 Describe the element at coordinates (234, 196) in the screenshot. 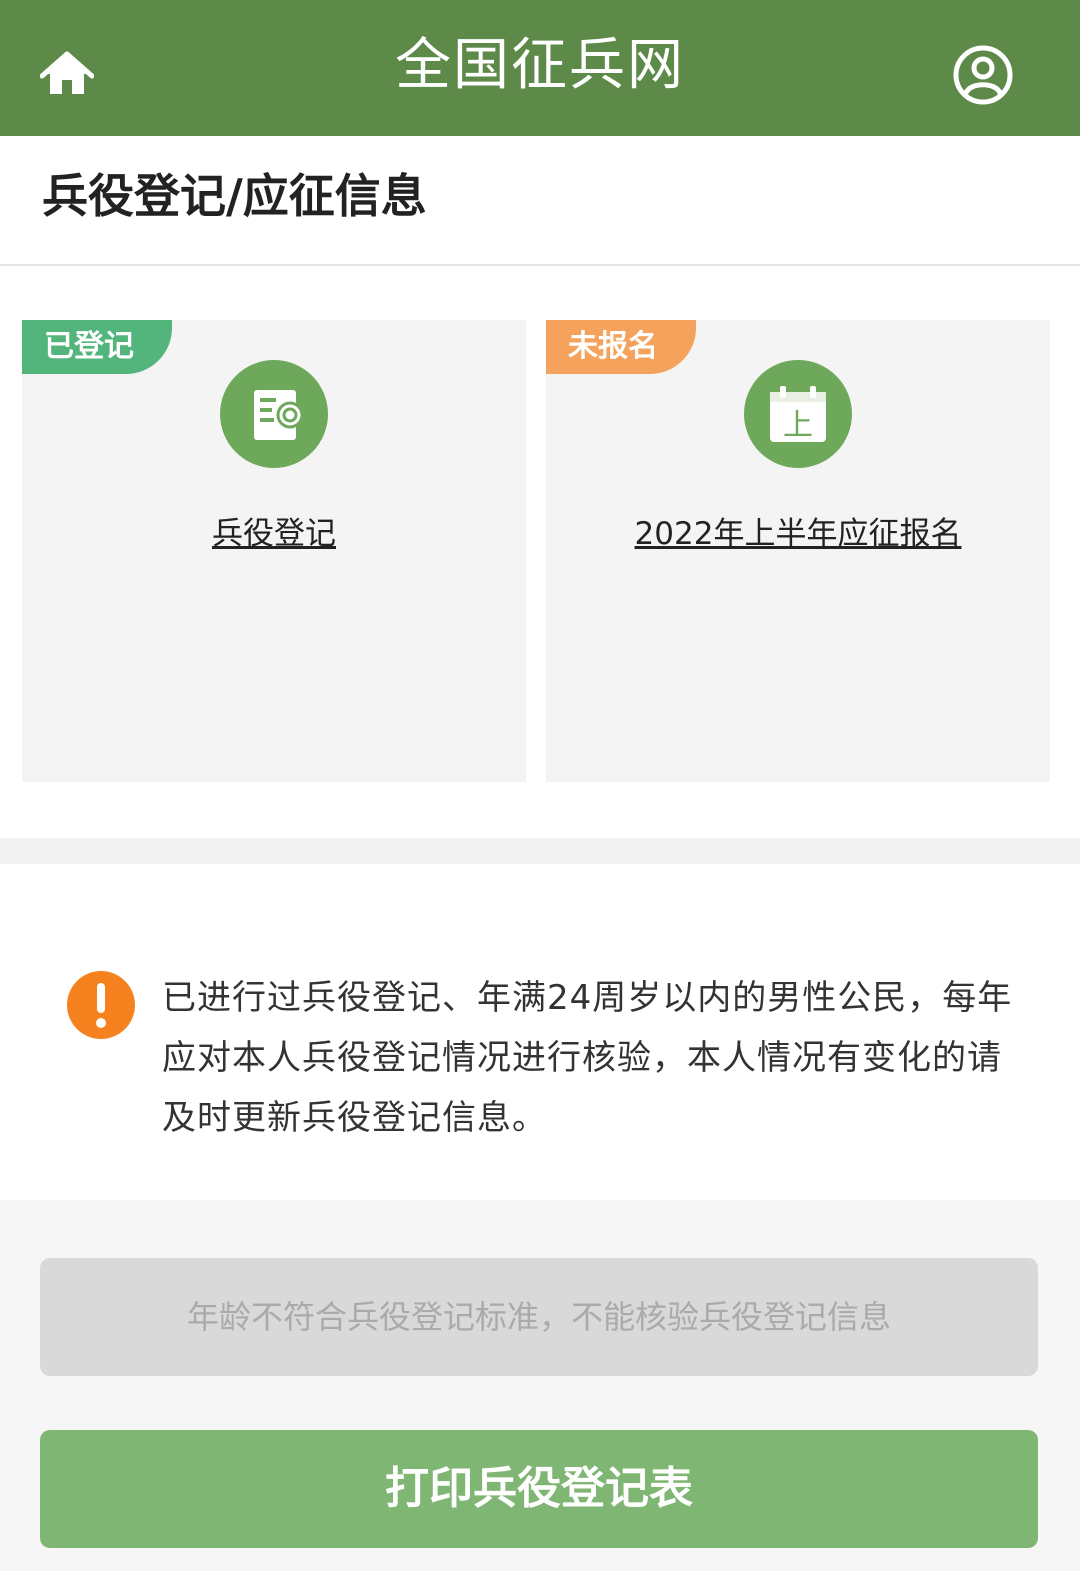

I see `page-title: 兵役登记/应征信息` at that location.